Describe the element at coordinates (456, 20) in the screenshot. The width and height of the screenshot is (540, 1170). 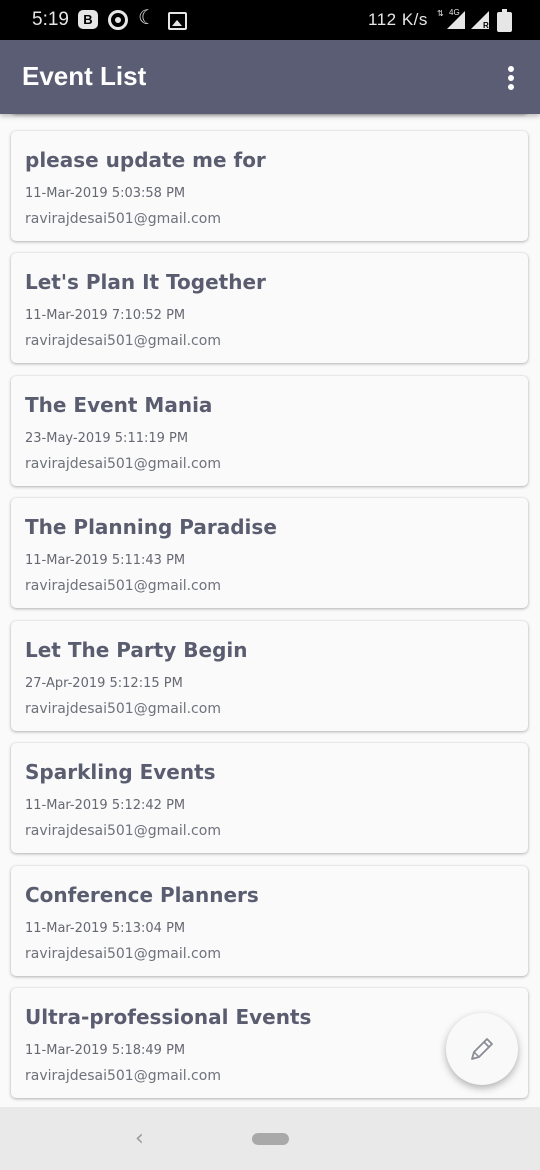
I see `signal-icon` at that location.